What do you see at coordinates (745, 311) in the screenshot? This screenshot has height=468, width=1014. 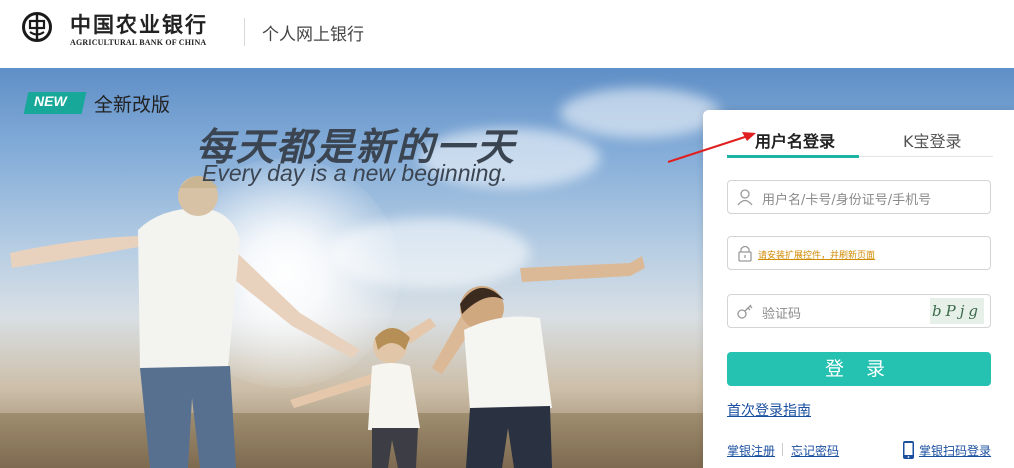 I see `key-icon` at bounding box center [745, 311].